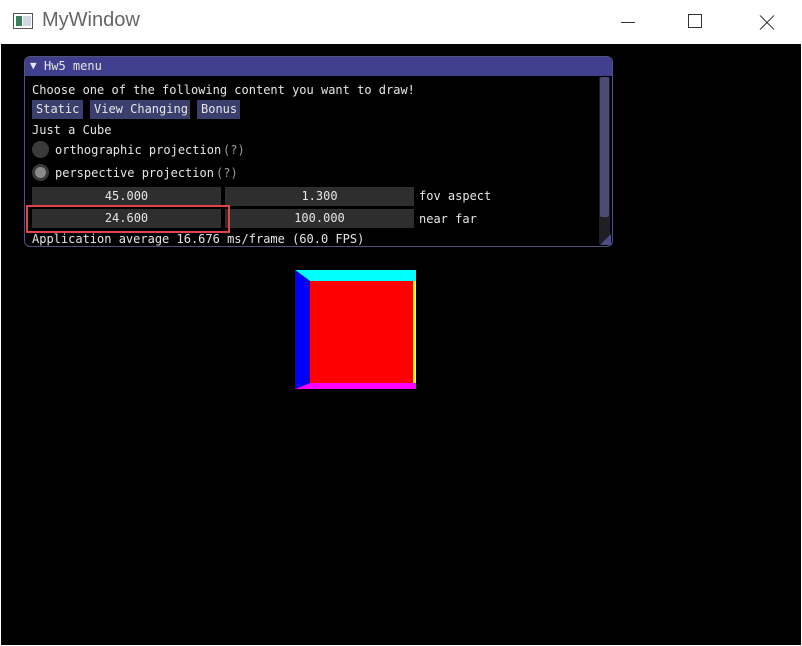  Describe the element at coordinates (448, 219) in the screenshot. I see `near-far-label: near far` at that location.